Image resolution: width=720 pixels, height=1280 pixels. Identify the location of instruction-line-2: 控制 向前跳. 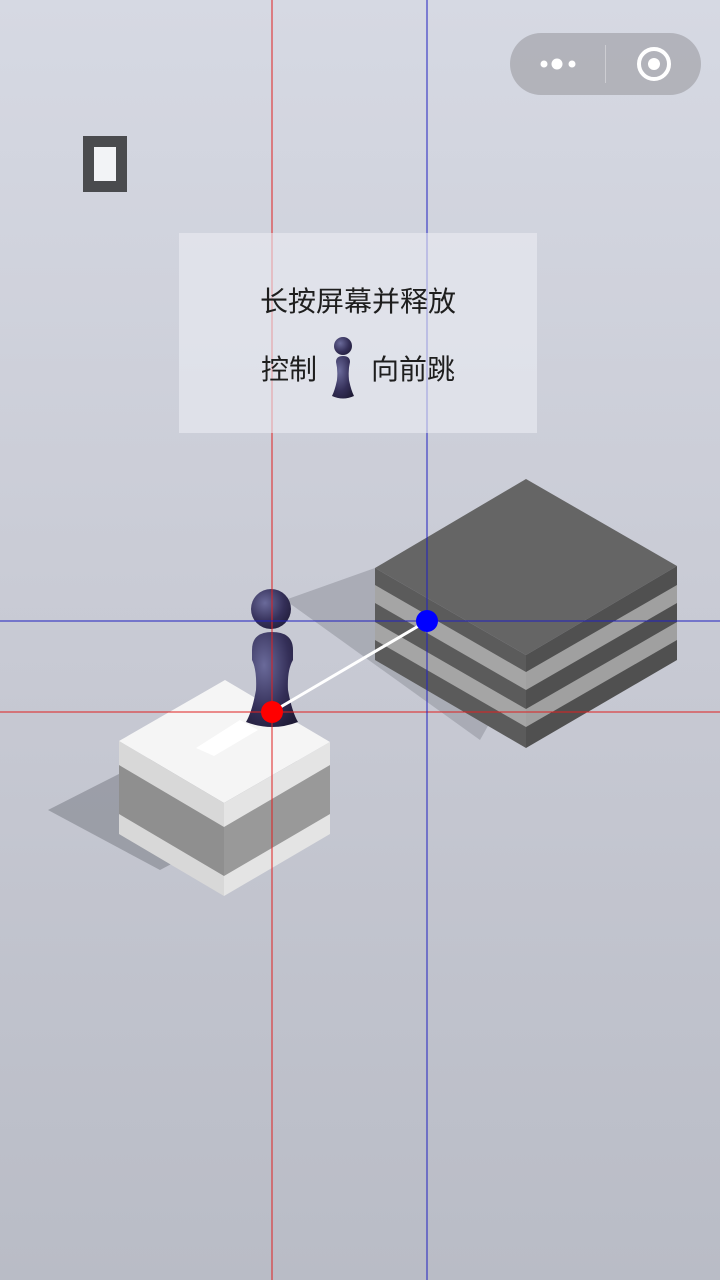
(358, 368).